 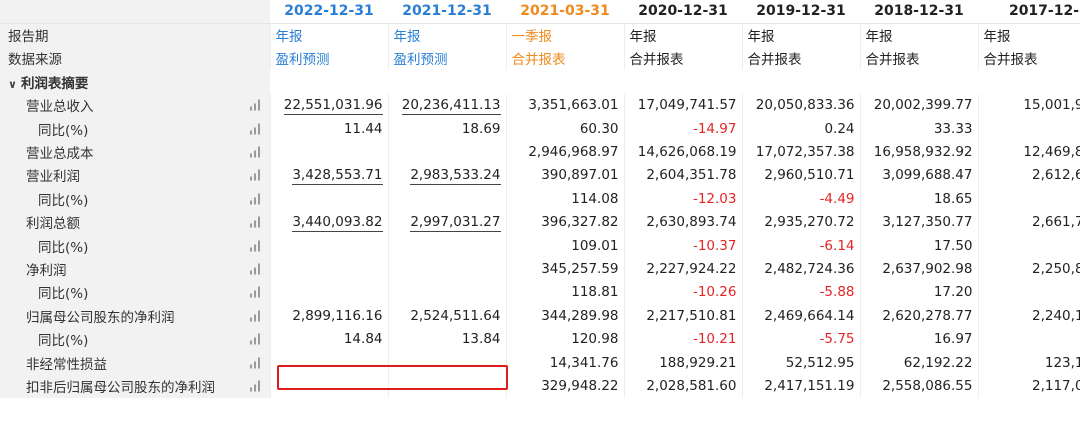 I want to click on value-cell: 2,417,151.19, so click(x=800, y=386).